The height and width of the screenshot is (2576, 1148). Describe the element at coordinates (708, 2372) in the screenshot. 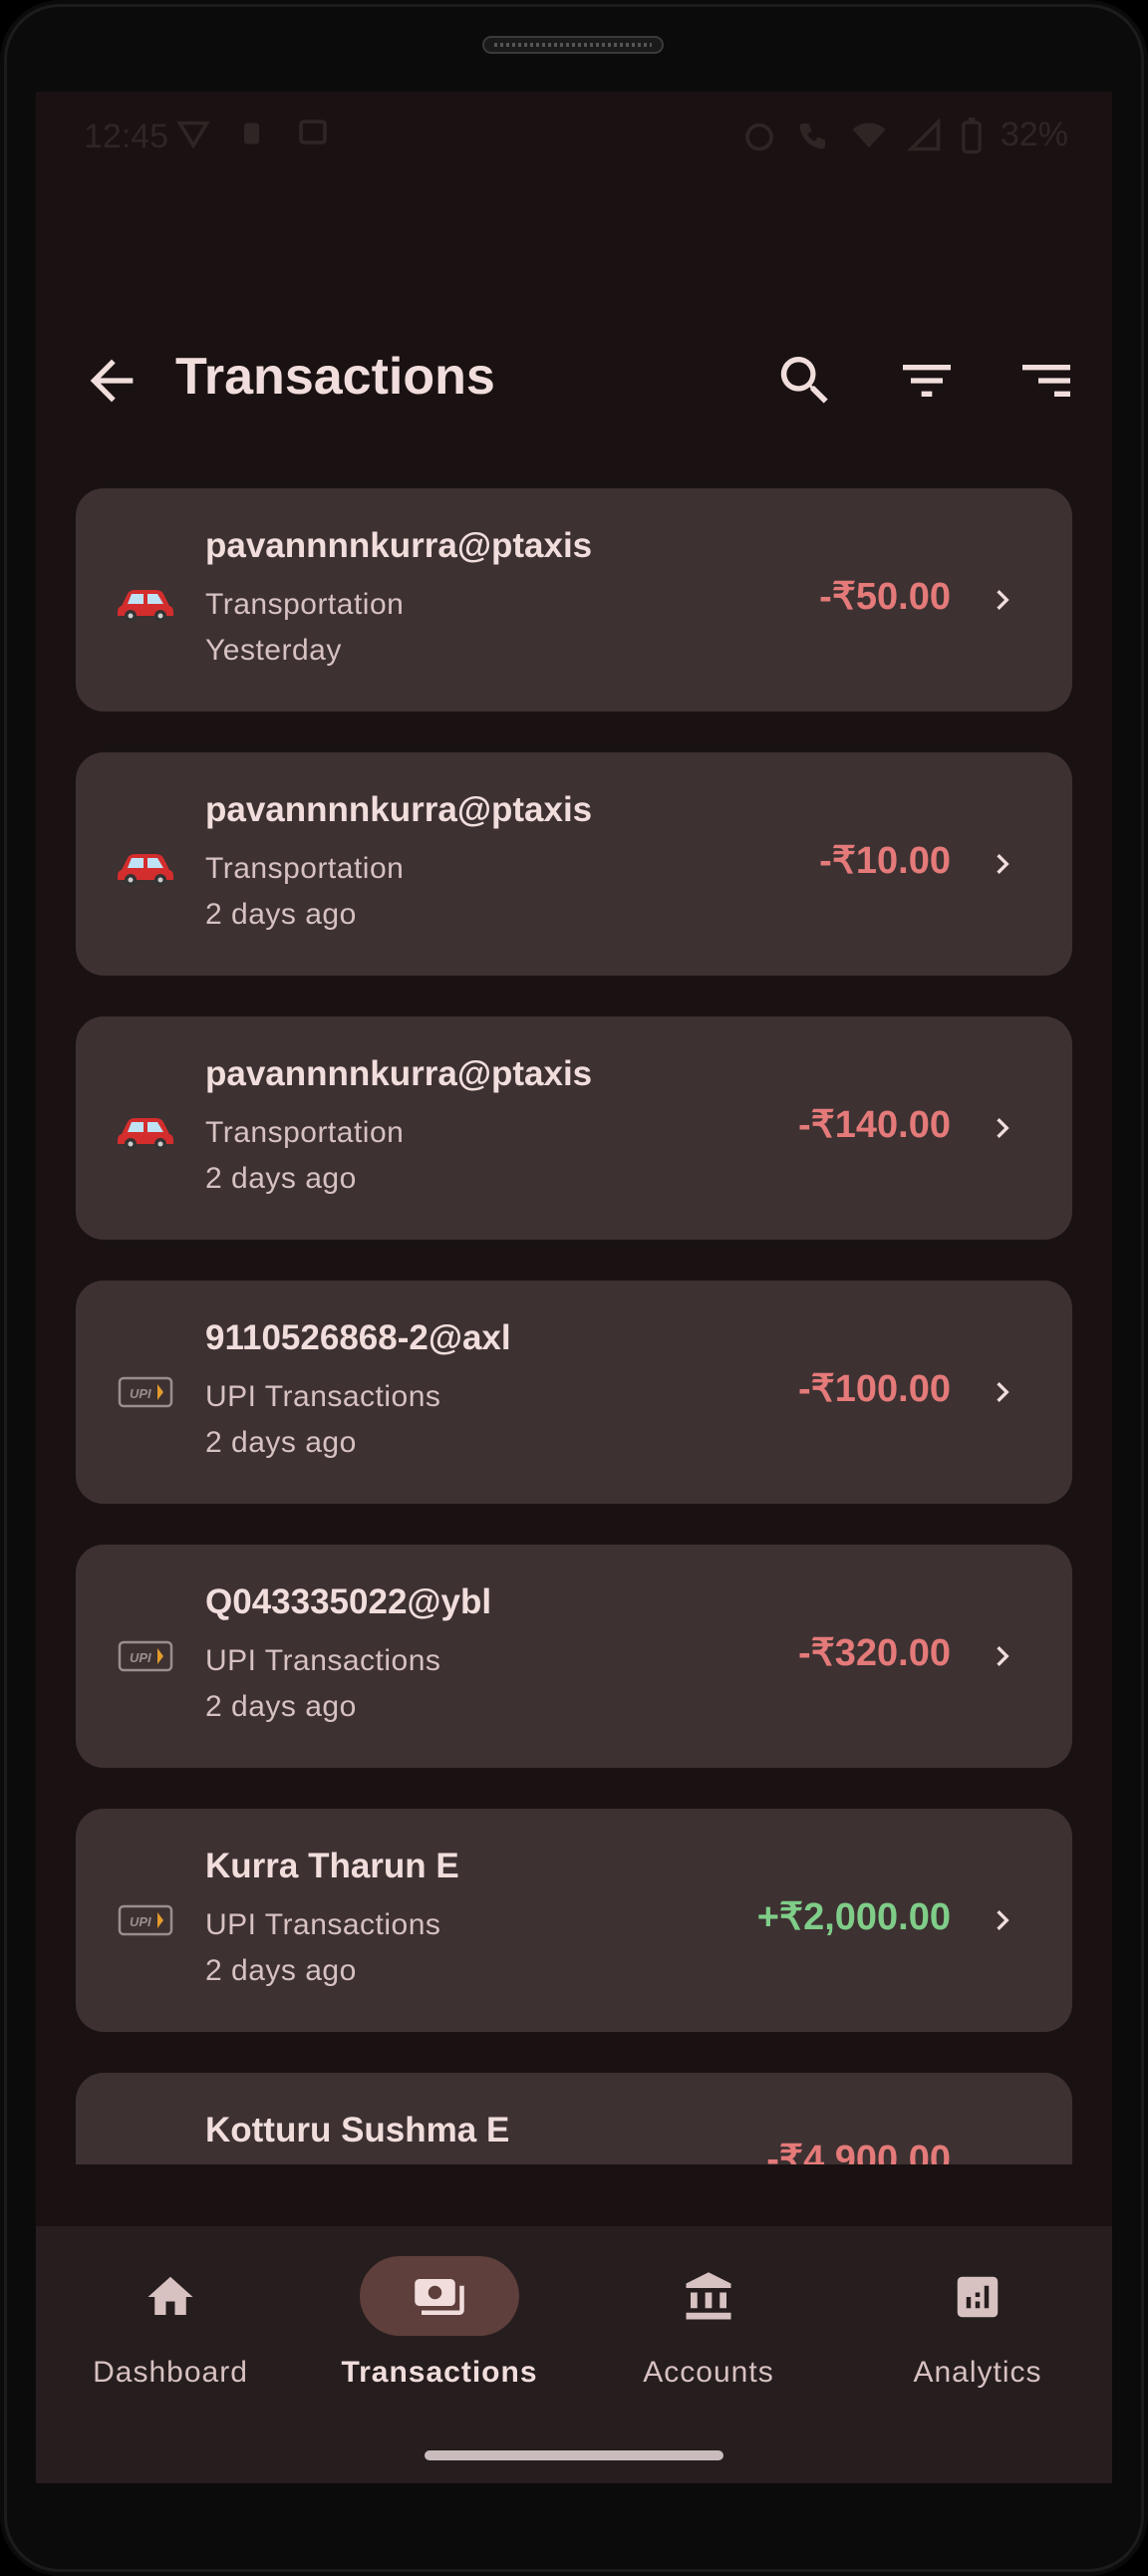

I see `nav-label: Accounts` at that location.